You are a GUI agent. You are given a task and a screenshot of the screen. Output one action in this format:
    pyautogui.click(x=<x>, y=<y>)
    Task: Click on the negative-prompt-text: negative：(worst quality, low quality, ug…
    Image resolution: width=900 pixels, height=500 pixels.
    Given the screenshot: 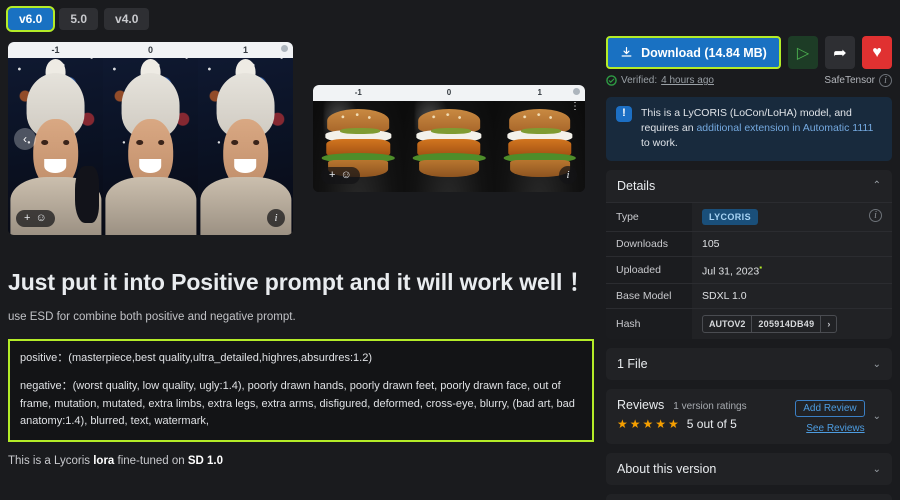 What is the action you would take?
    pyautogui.click(x=297, y=403)
    